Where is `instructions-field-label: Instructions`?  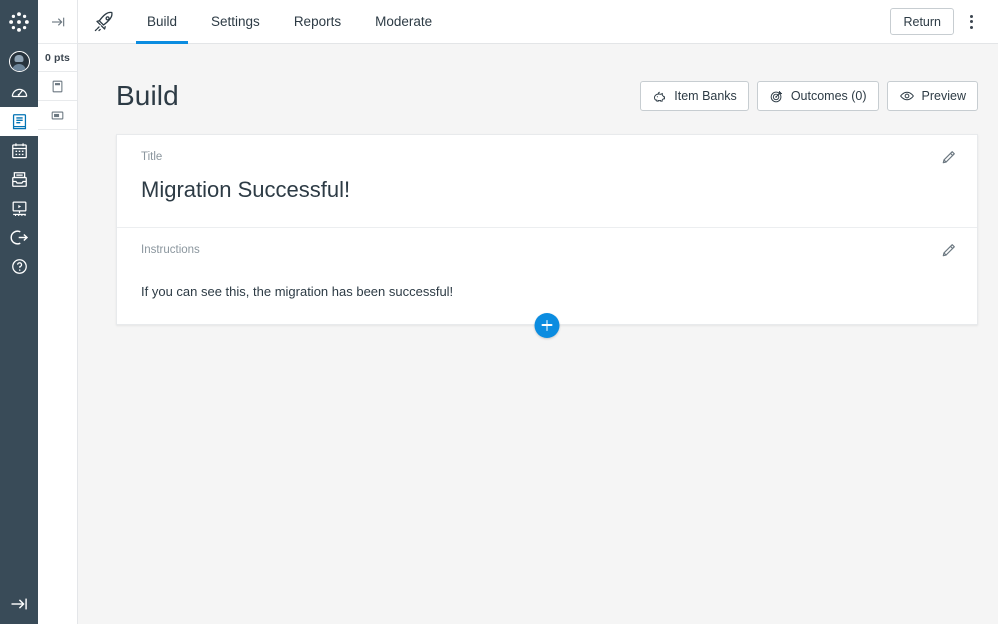
instructions-field-label: Instructions is located at coordinates (170, 250).